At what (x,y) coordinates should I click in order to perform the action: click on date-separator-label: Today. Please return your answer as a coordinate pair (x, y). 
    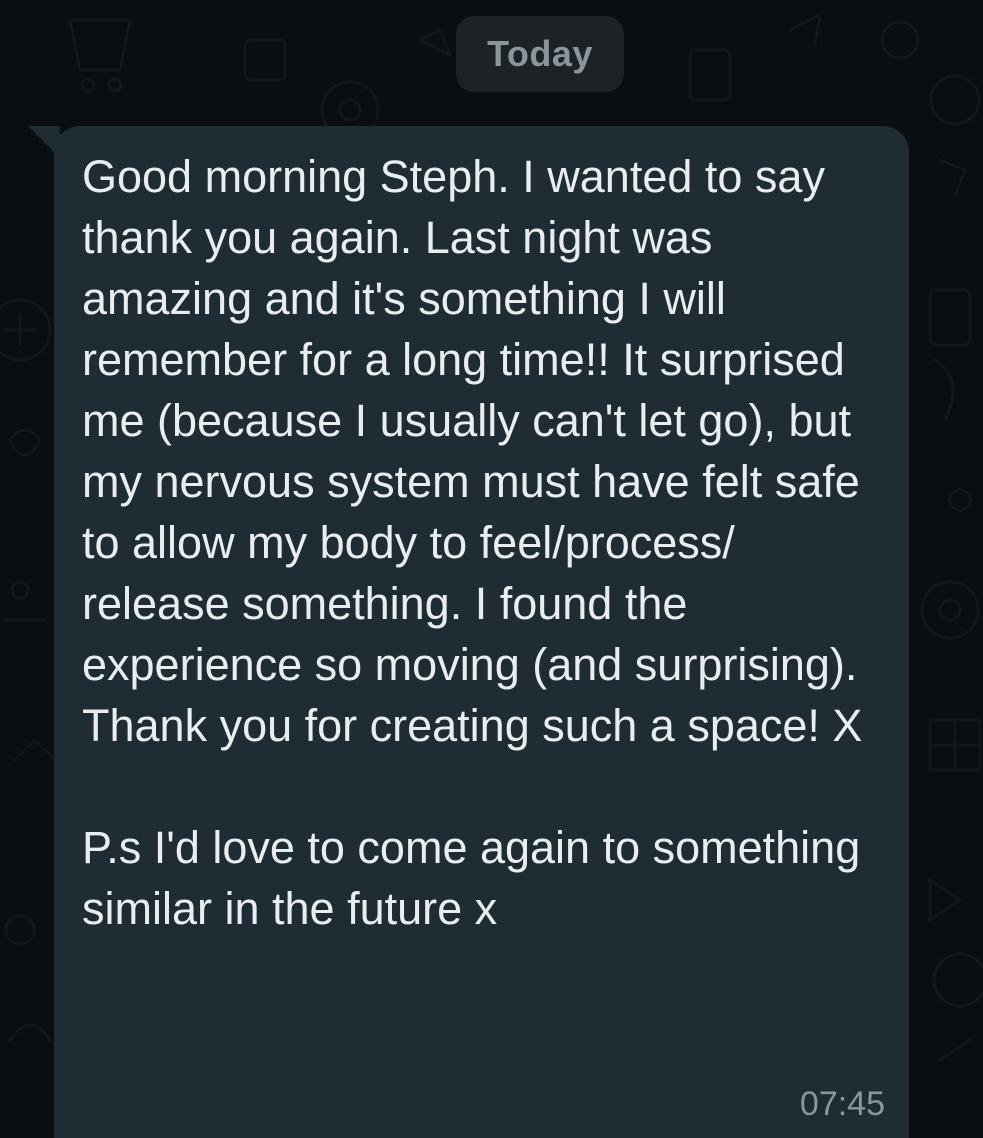
    Looking at the image, I should click on (540, 53).